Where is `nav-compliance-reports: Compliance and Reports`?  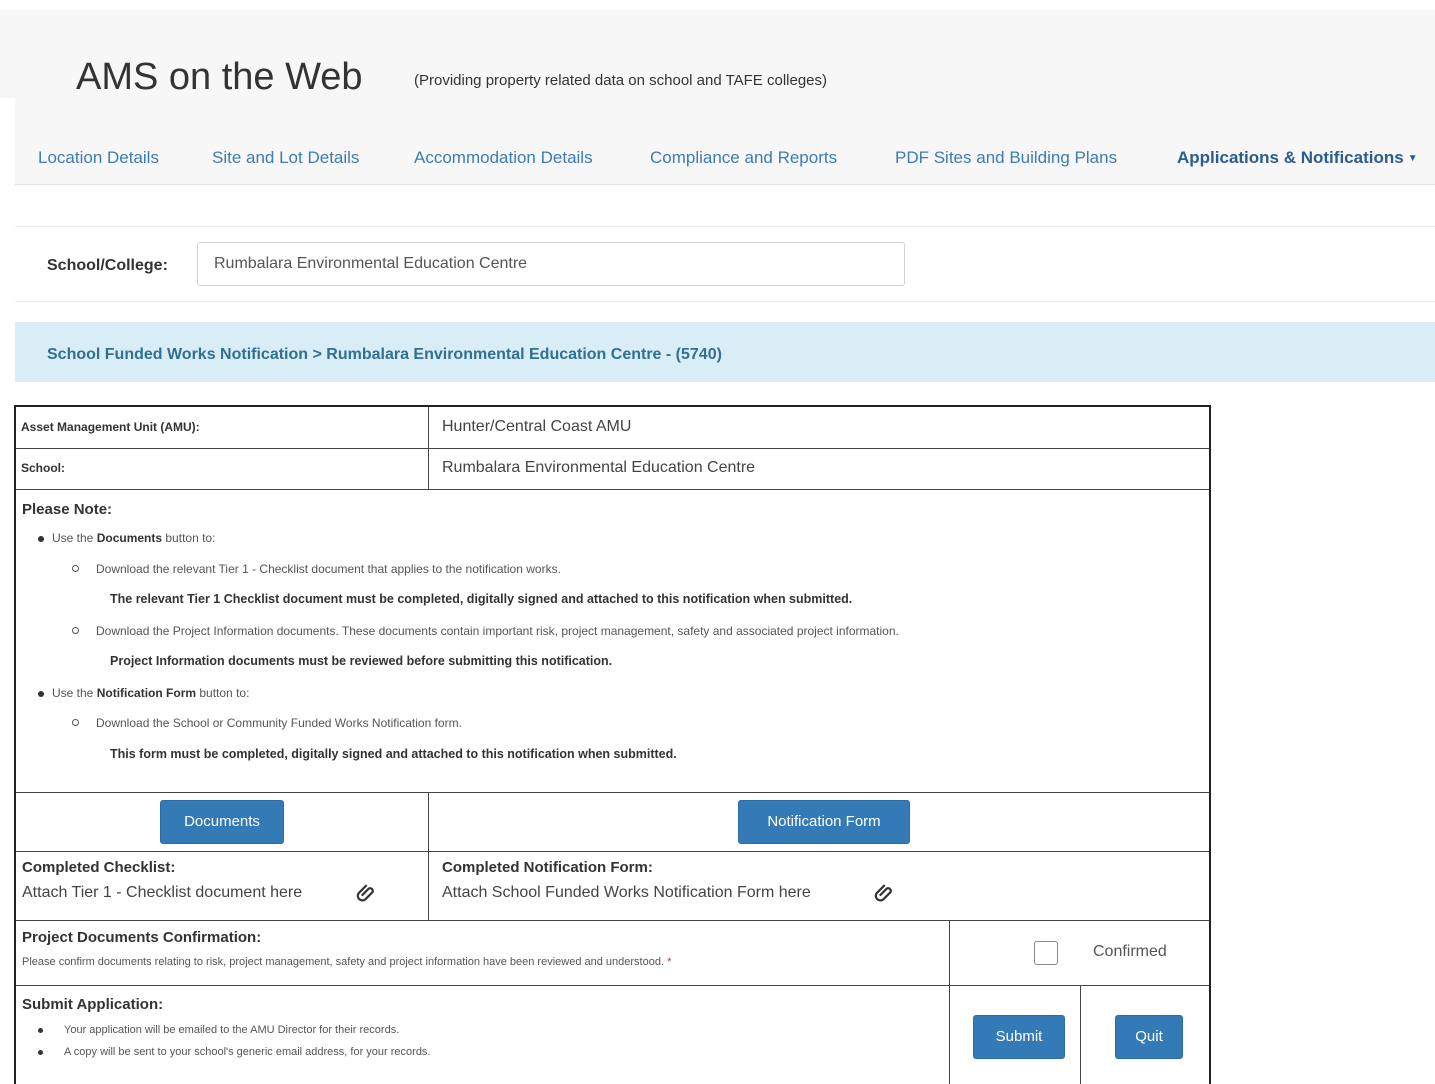 nav-compliance-reports: Compliance and Reports is located at coordinates (743, 158).